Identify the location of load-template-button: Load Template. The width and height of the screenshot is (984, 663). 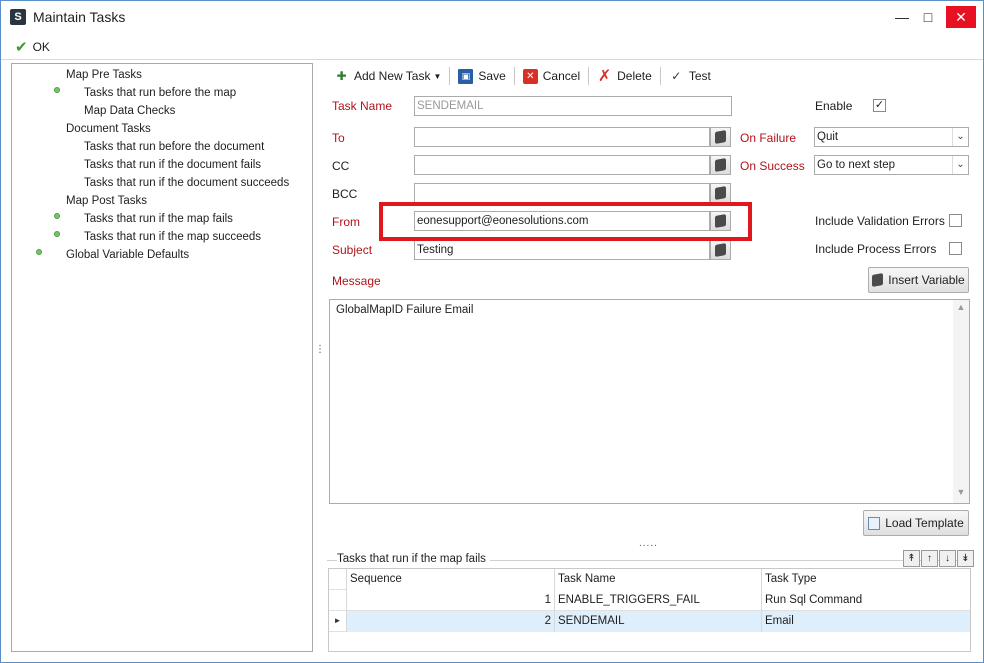
(916, 523).